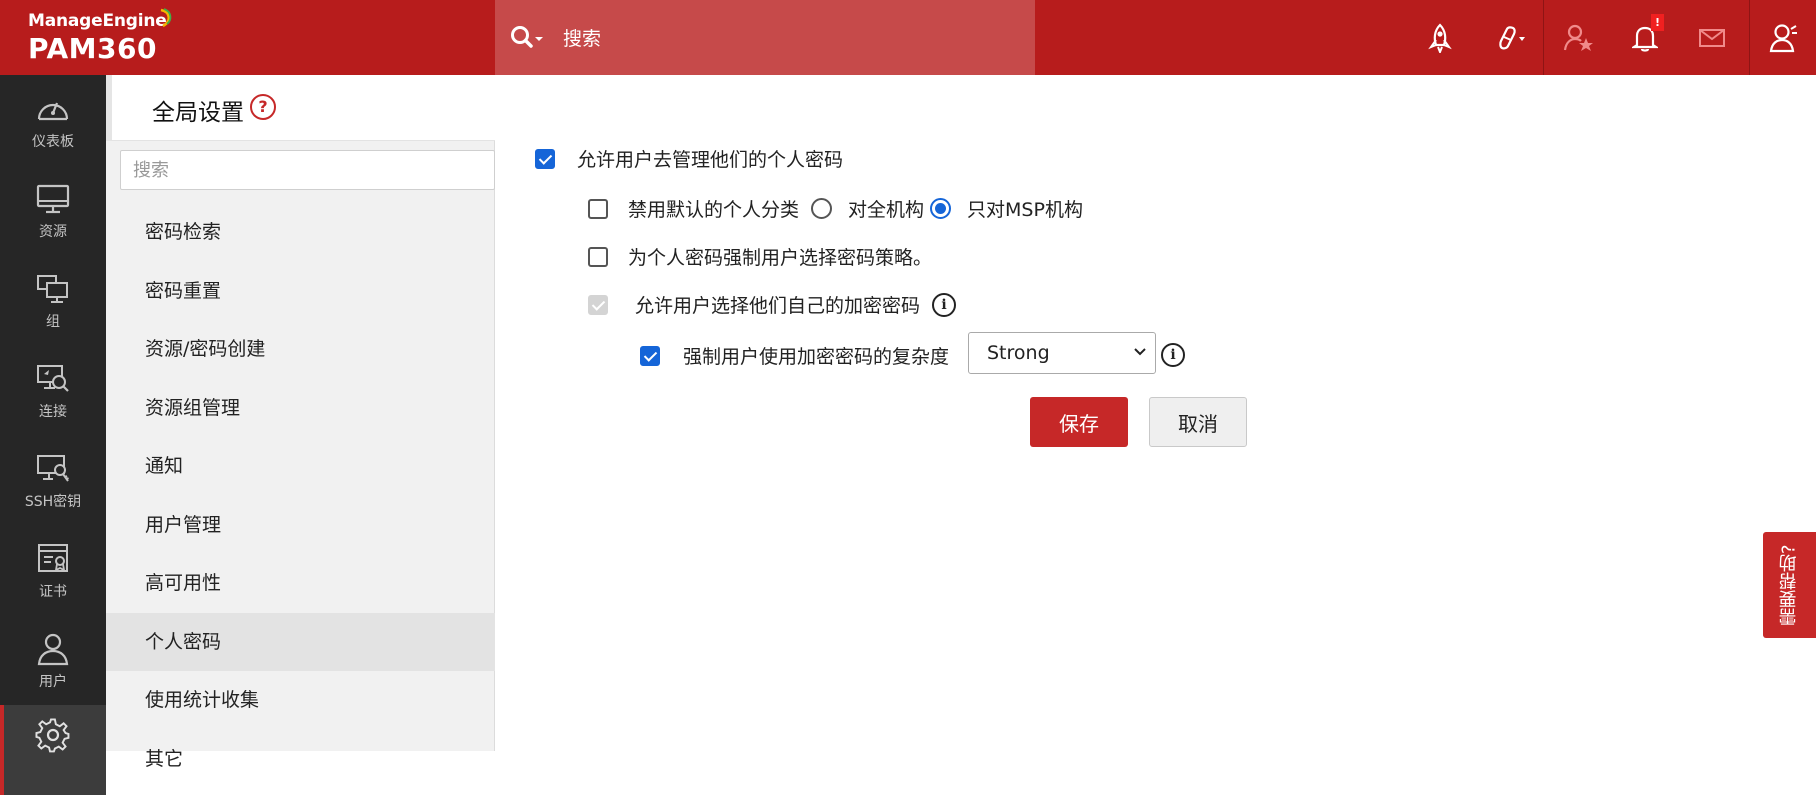 The height and width of the screenshot is (795, 1816). I want to click on logo-swoosh-icon, so click(166, 18).